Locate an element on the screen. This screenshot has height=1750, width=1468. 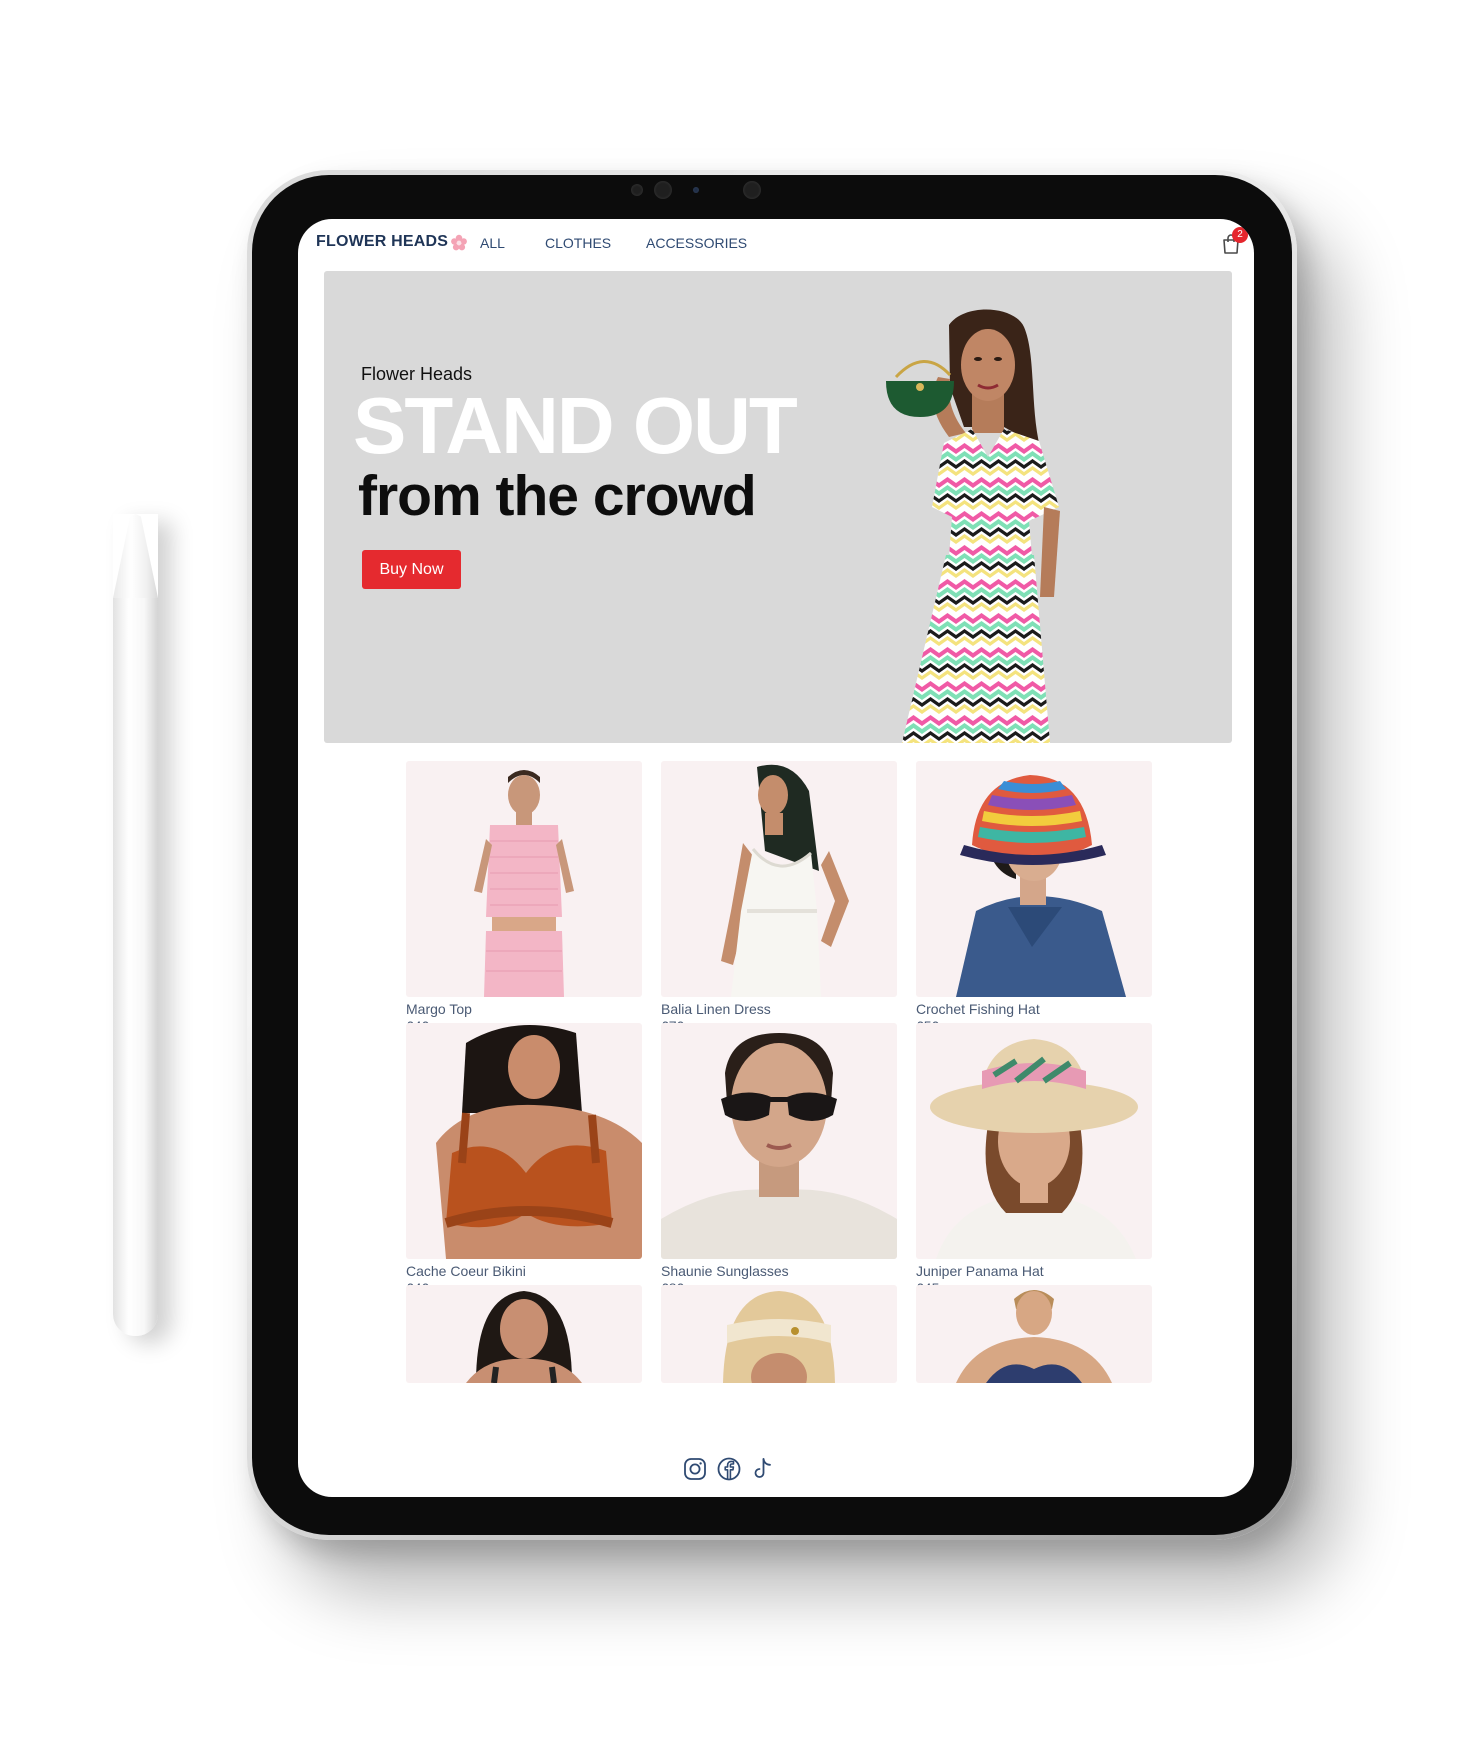
facebook-icon is located at coordinates (729, 1469).